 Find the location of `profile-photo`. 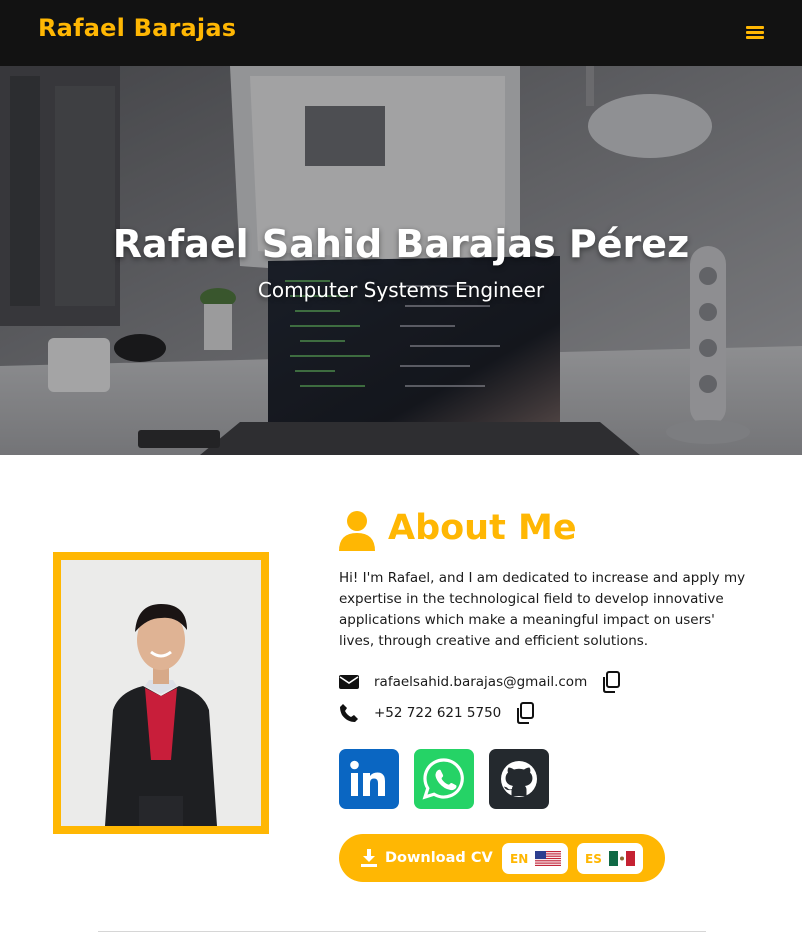

profile-photo is located at coordinates (161, 693).